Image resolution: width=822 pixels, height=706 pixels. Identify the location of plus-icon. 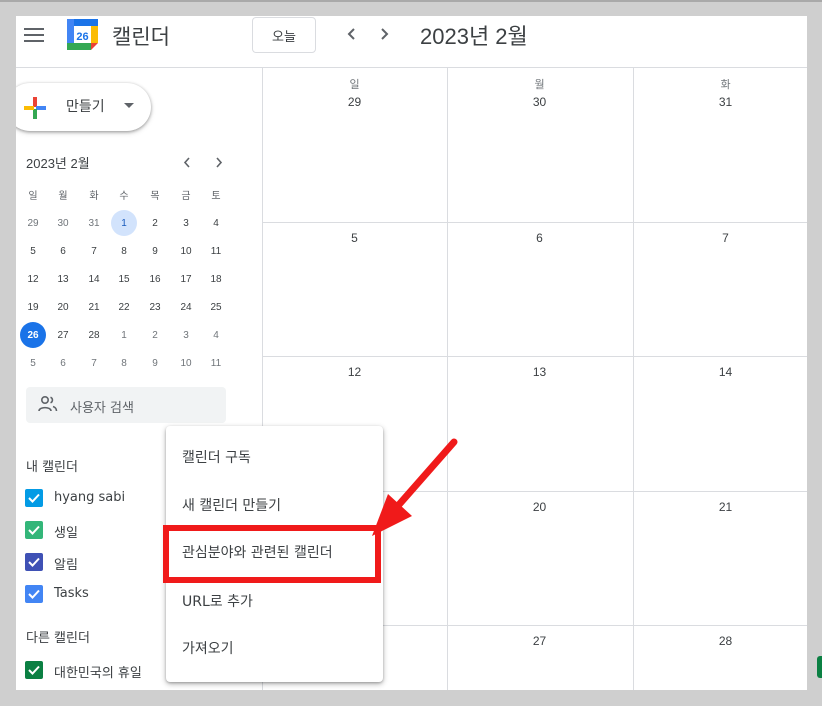
(35, 108).